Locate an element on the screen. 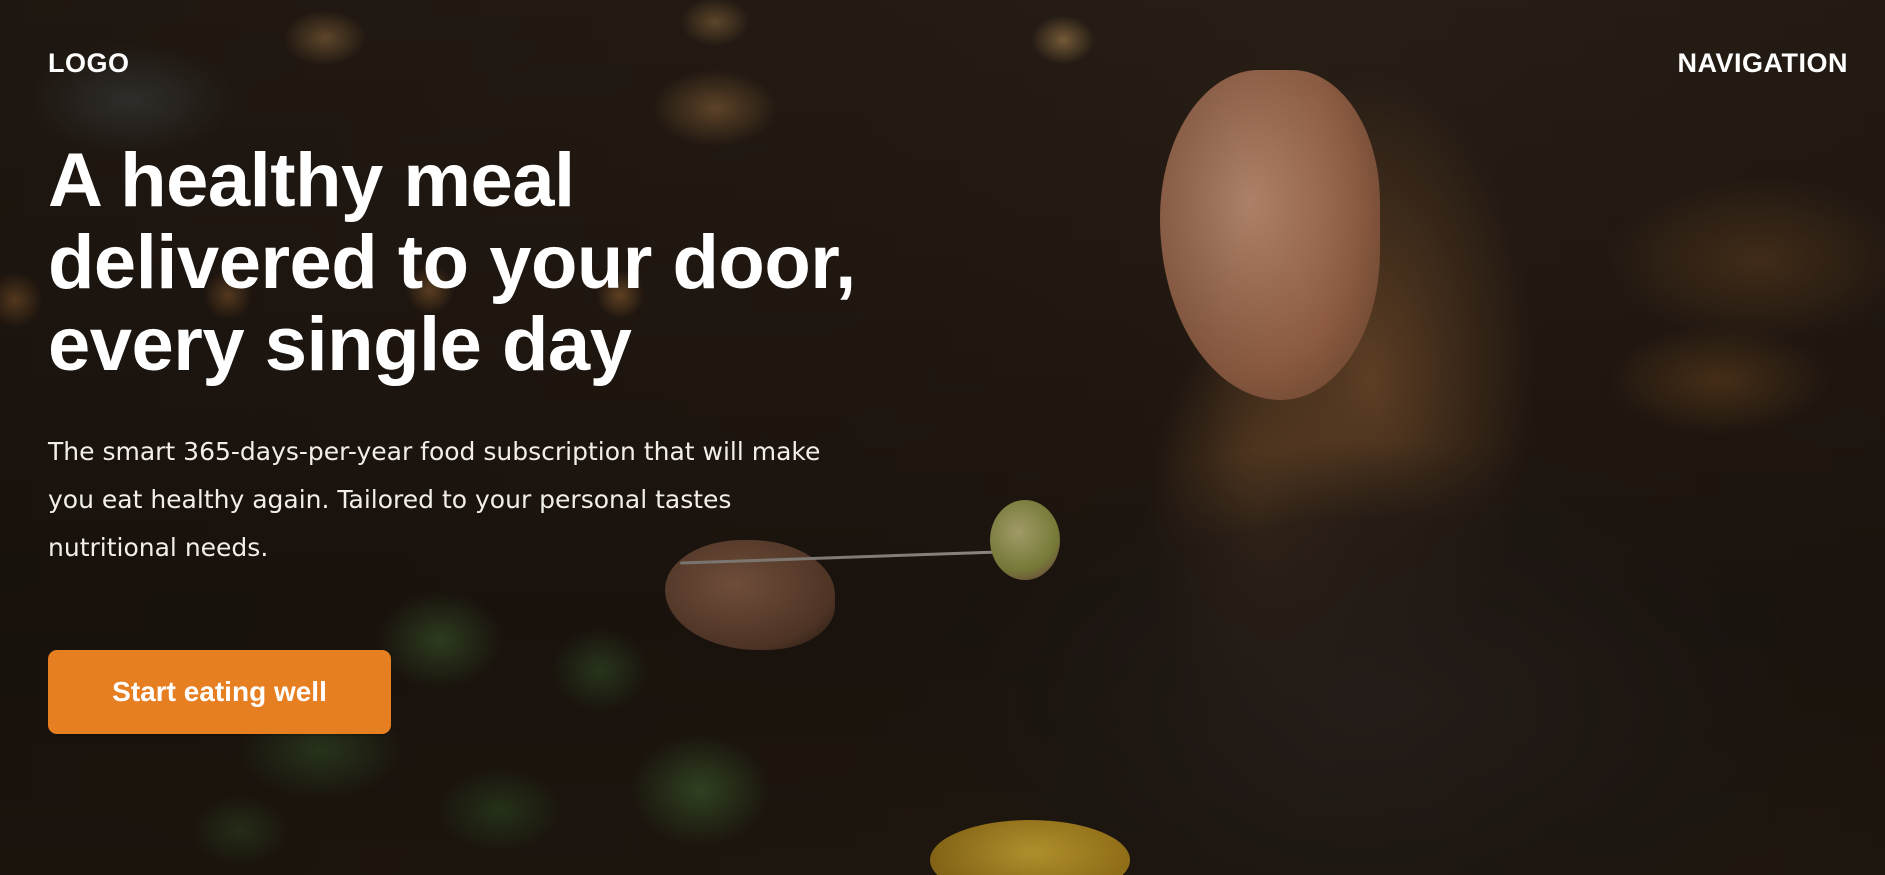  headline-line: delivered to your door, is located at coordinates (452, 262).